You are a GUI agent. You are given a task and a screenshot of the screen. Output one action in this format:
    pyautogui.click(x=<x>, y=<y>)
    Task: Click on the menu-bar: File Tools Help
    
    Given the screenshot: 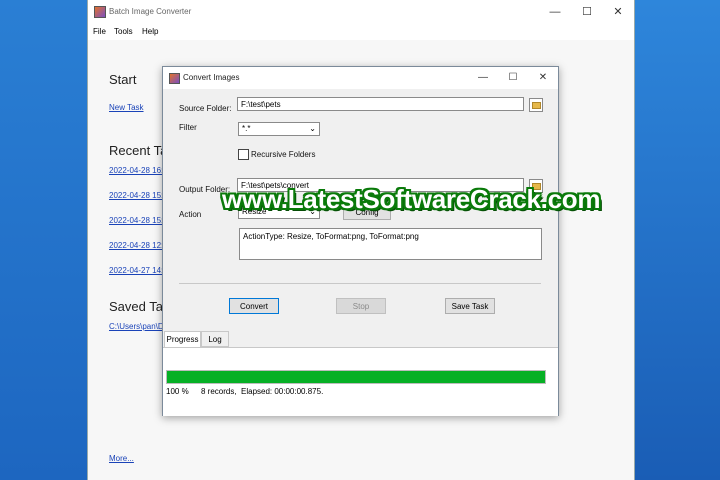 What is the action you would take?
    pyautogui.click(x=361, y=32)
    